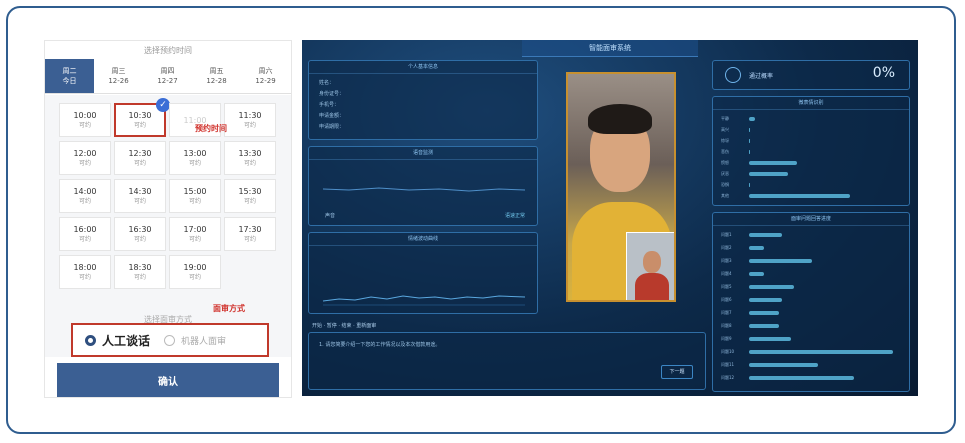 The width and height of the screenshot is (965, 443). I want to click on day-tabs: 周二 今日 周三 12-26 周四 12-27 周五 12-28 周六 12-29, so click(168, 76).